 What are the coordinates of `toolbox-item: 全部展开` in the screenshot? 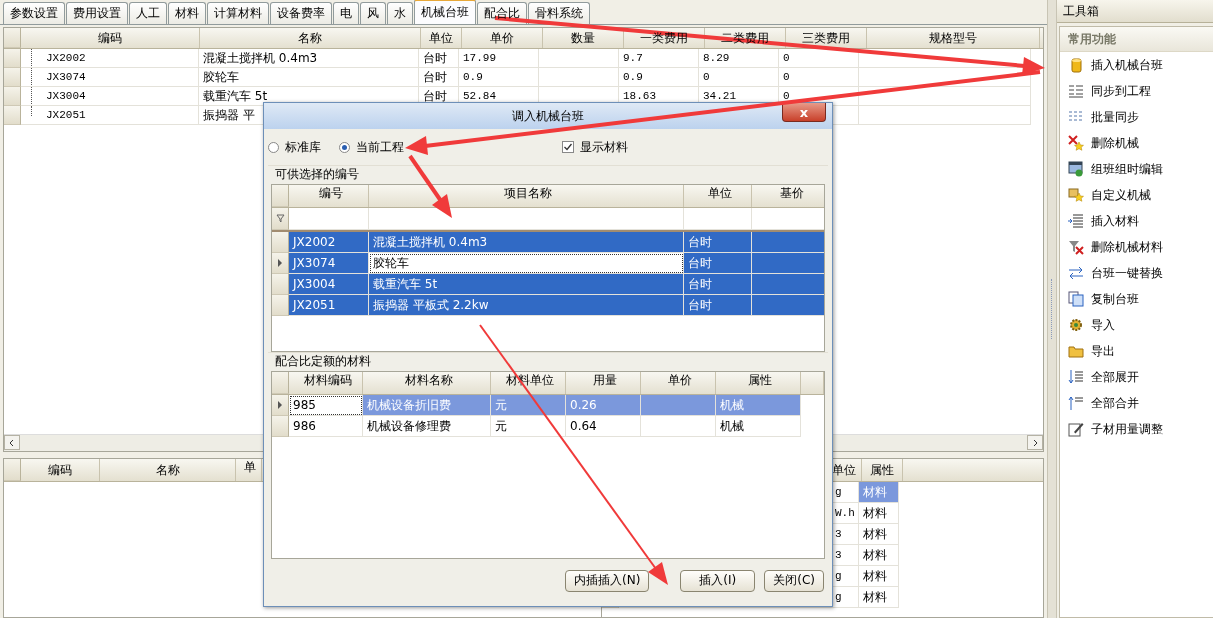 It's located at (1136, 377).